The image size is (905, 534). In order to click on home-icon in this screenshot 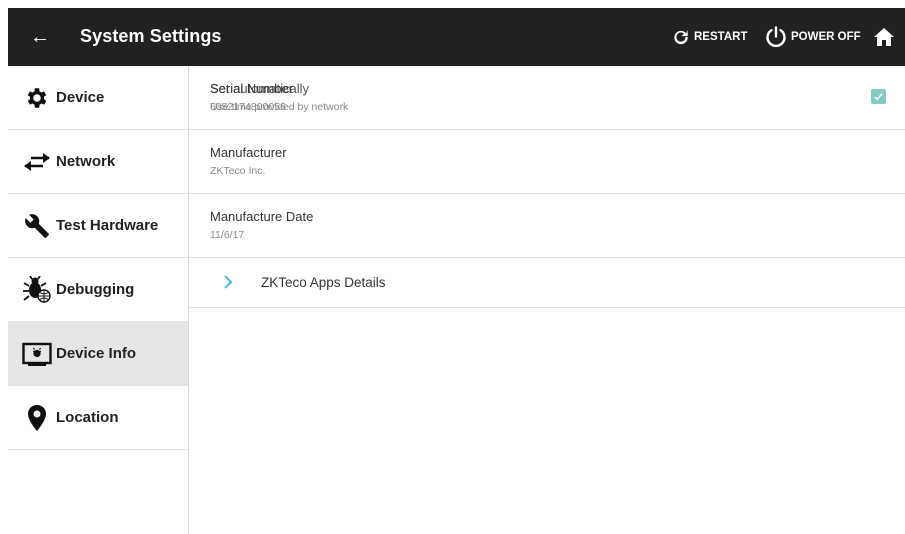, I will do `click(884, 37)`.